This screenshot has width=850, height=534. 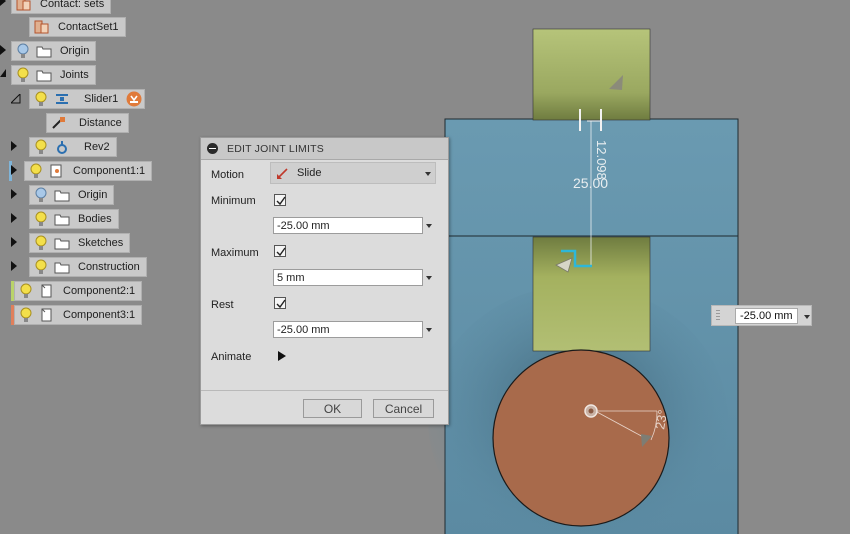 I want to click on animate-label: Animate, so click(x=231, y=357).